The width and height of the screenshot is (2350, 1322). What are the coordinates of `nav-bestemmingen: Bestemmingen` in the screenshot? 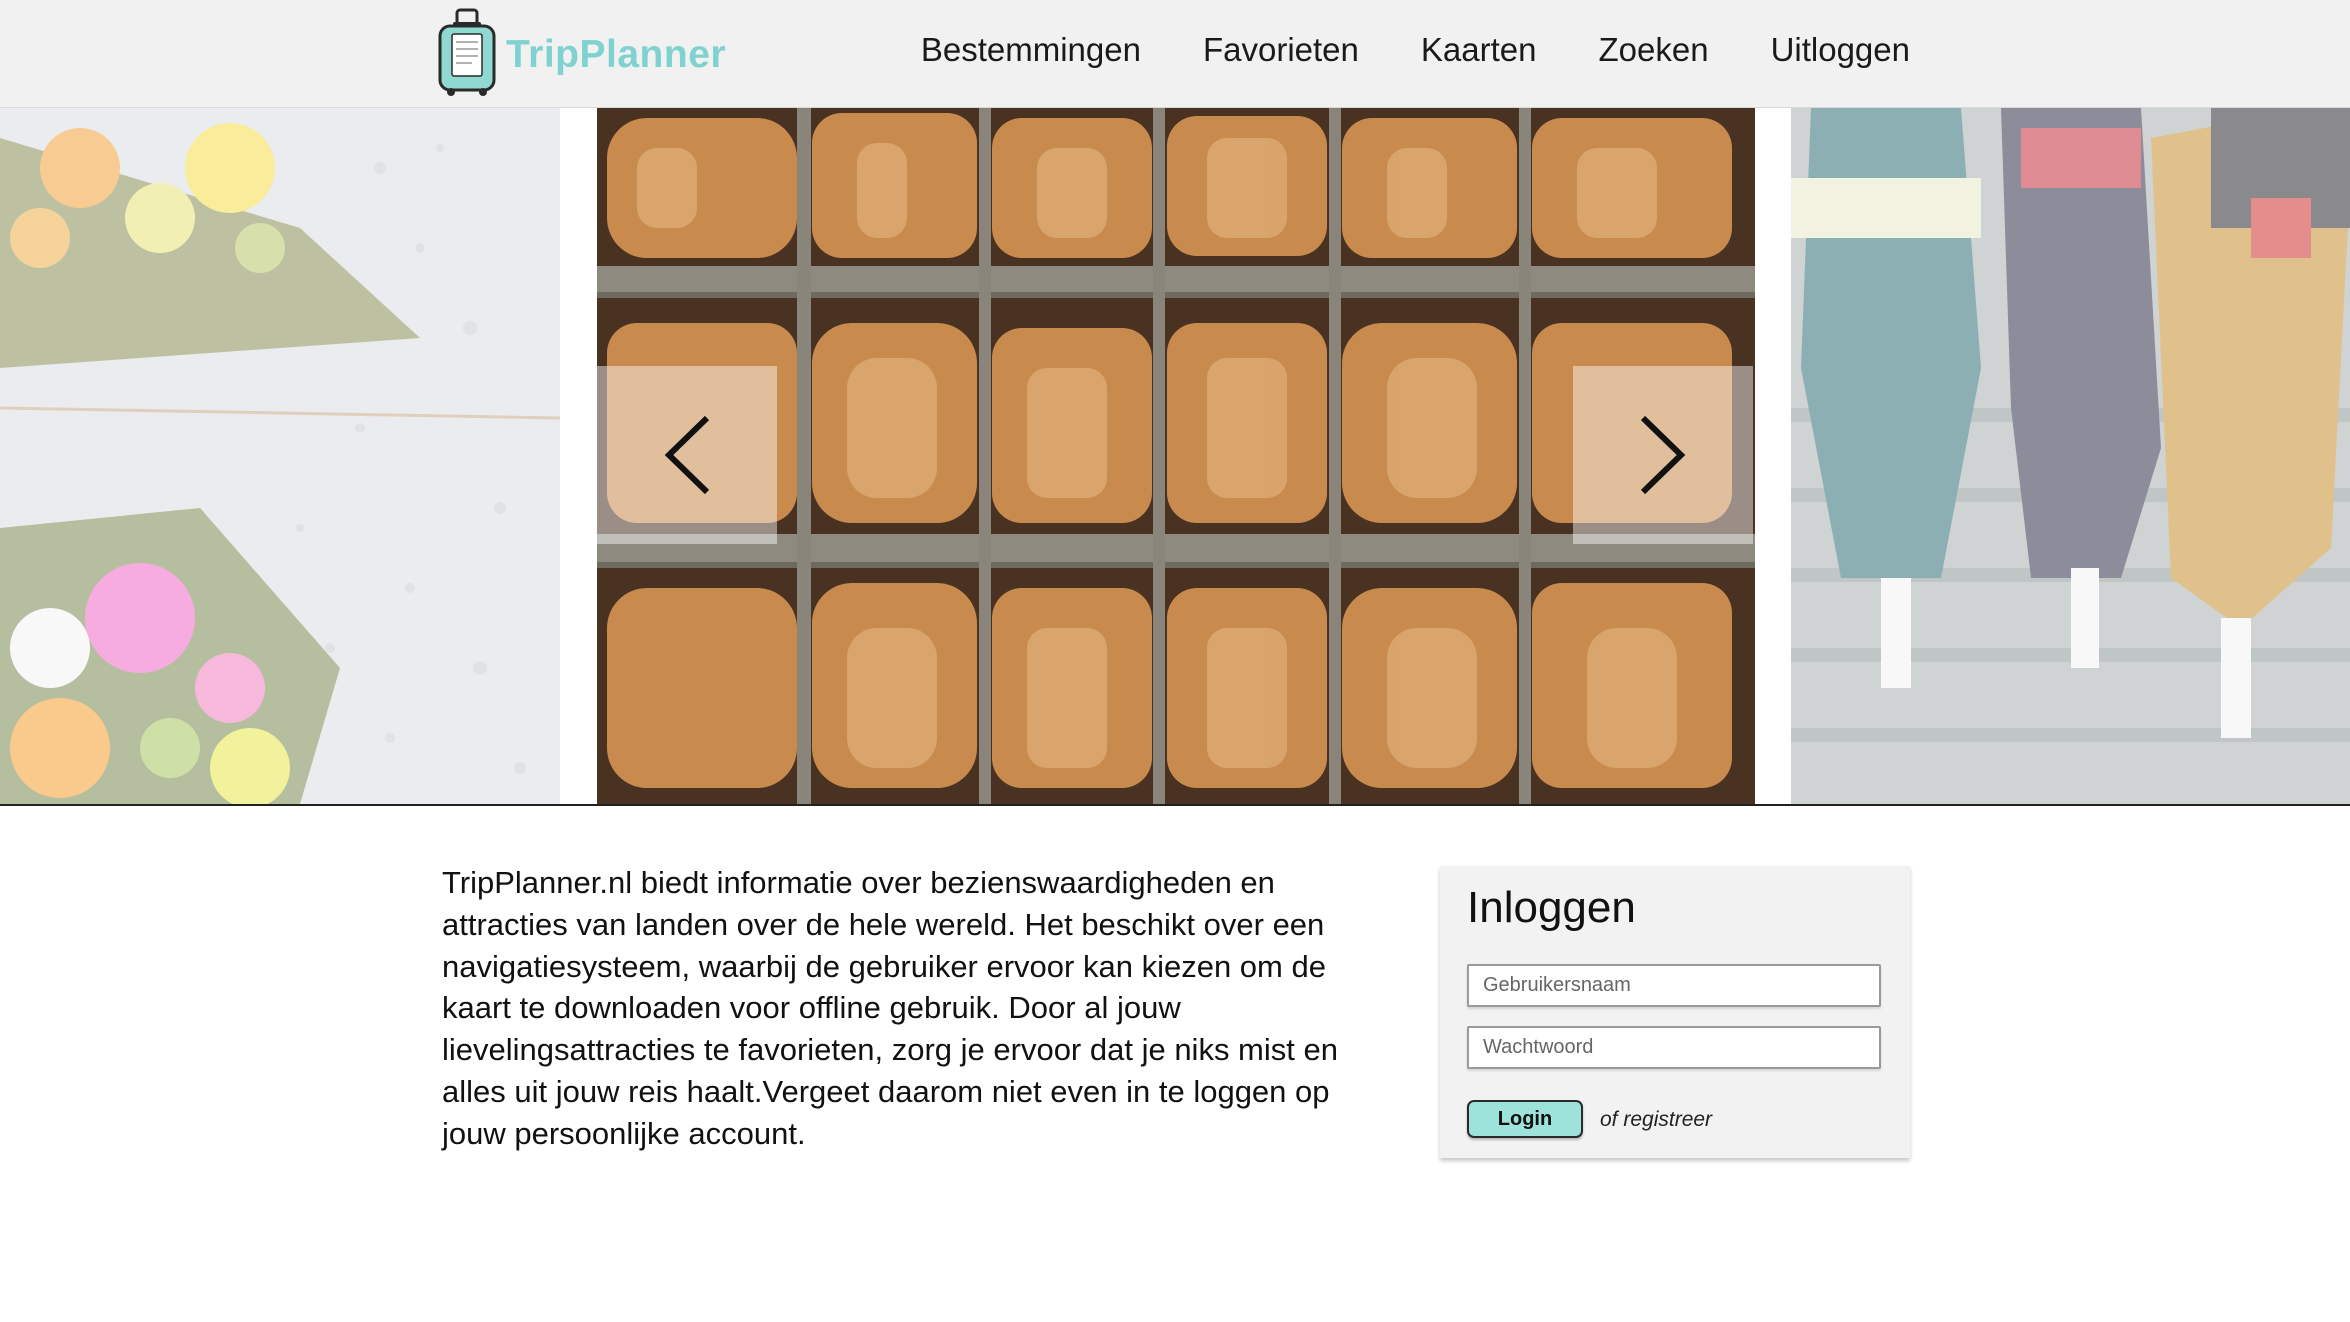 It's located at (1031, 49).